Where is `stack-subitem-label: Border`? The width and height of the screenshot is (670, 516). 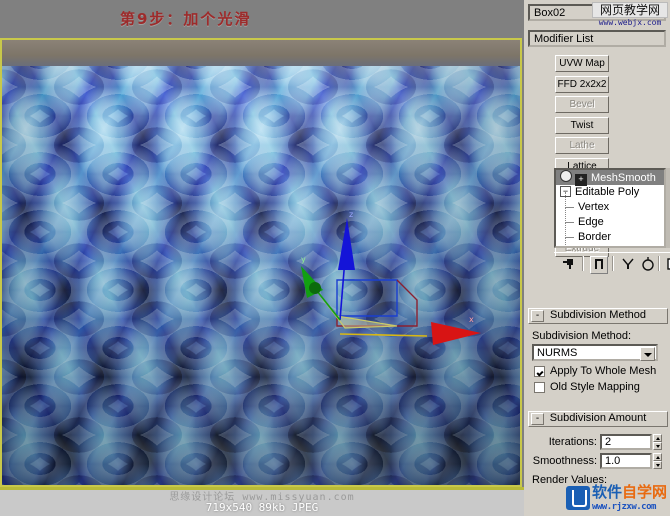
stack-subitem-label: Border is located at coordinates (595, 237).